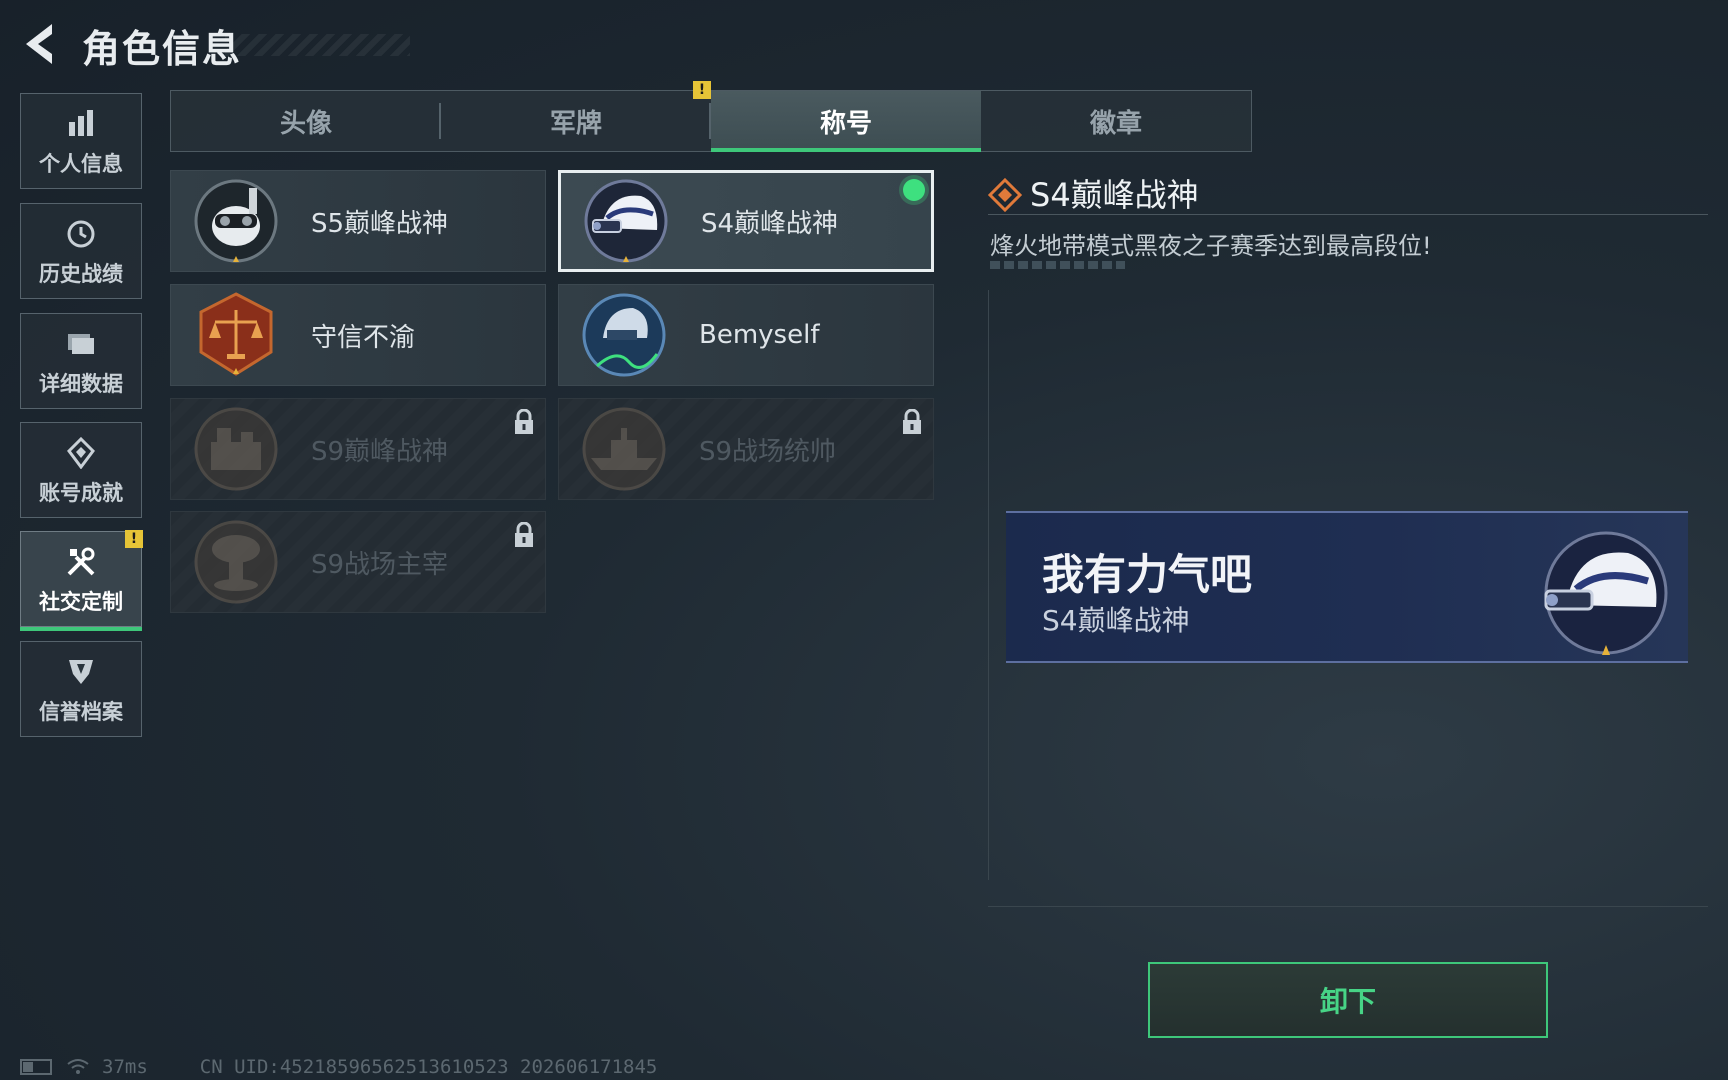 Image resolution: width=1728 pixels, height=1080 pixels. What do you see at coordinates (575, 123) in the screenshot?
I see `tab-label: 军牌` at bounding box center [575, 123].